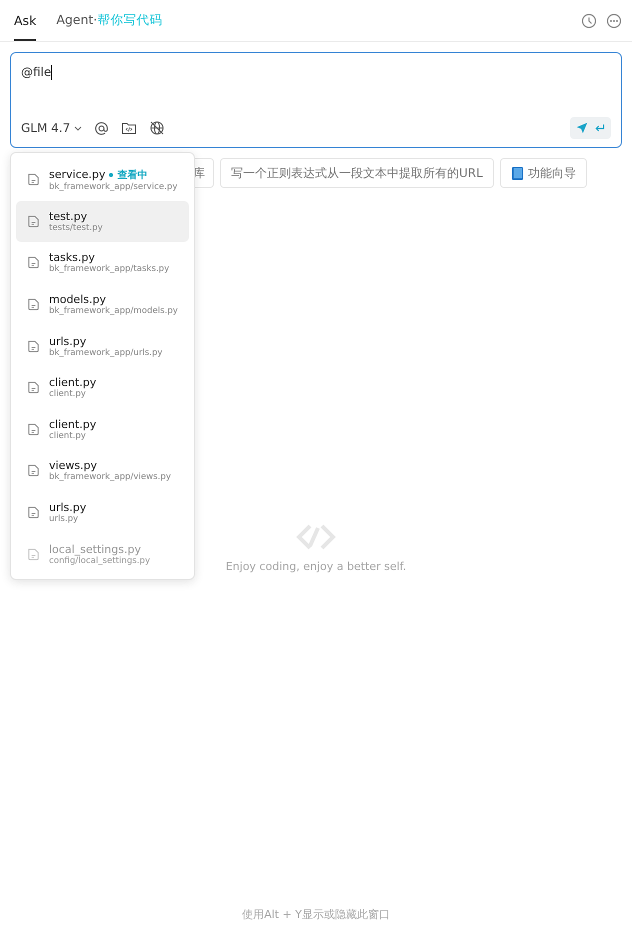  Describe the element at coordinates (357, 173) in the screenshot. I see `suggestion-chip: 写一个正则表达式从一段文本中提取所有的URL` at that location.